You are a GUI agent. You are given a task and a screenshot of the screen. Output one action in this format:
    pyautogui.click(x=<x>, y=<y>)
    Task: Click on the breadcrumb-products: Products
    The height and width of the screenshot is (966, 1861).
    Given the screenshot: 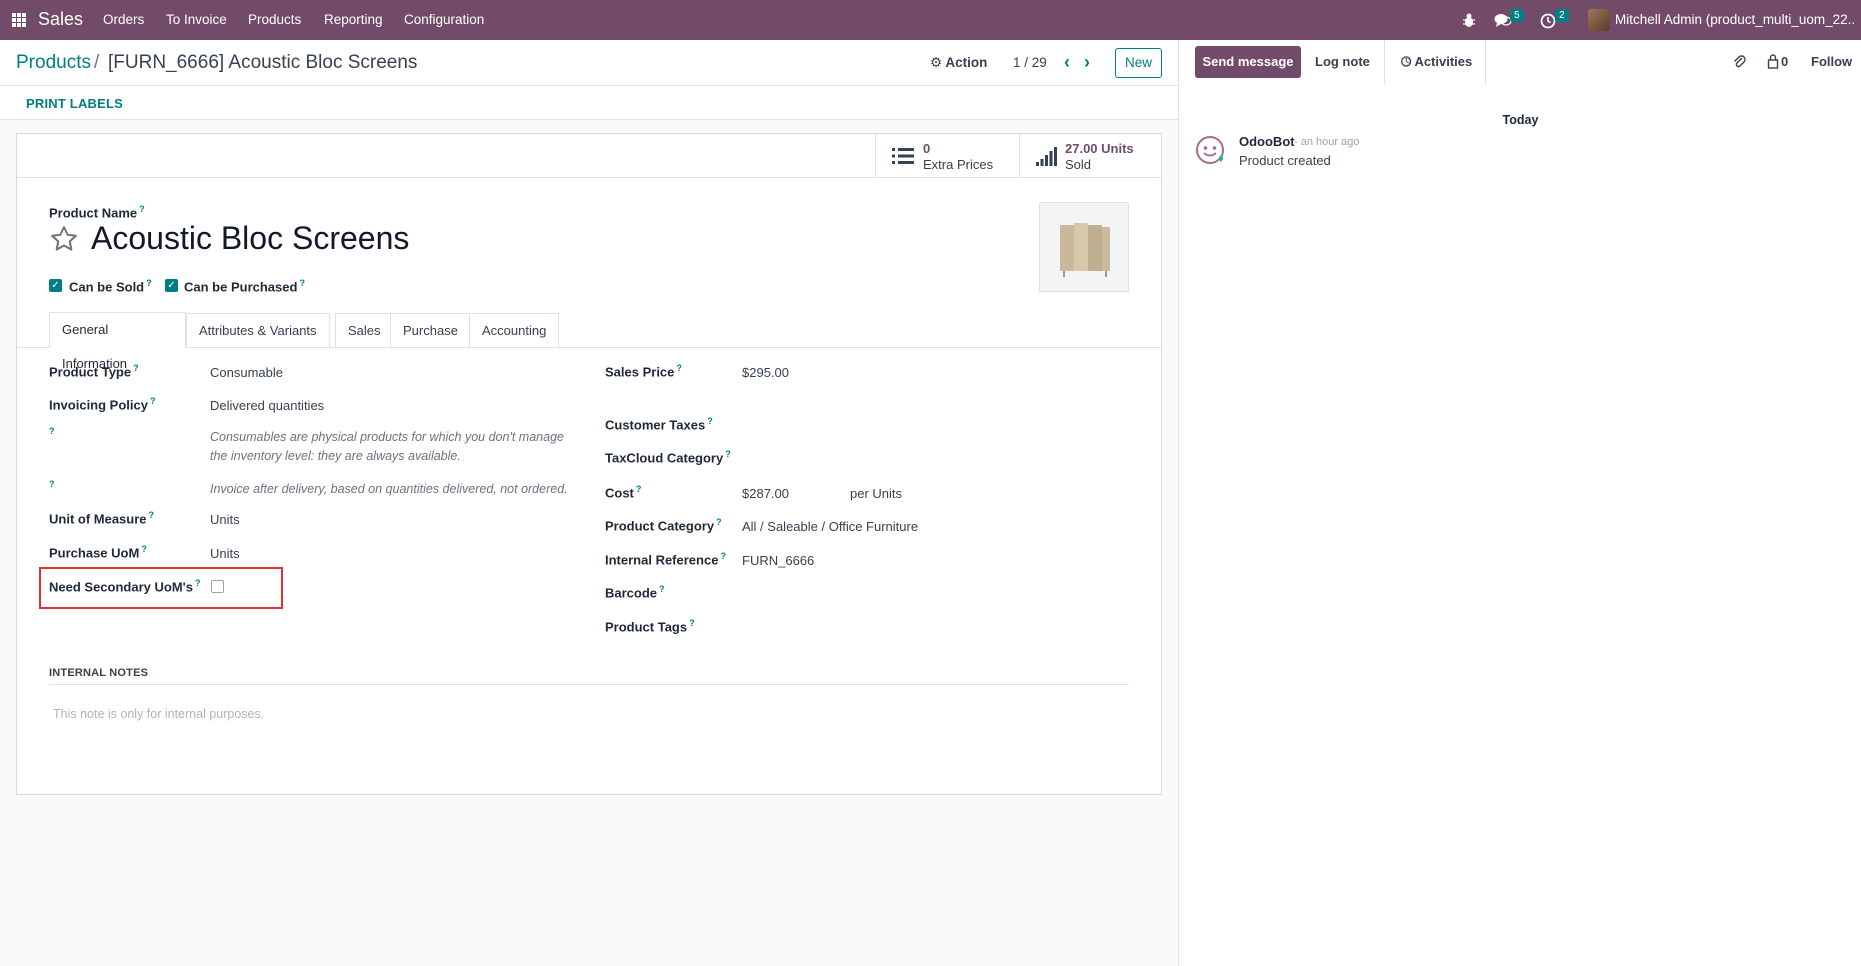 What is the action you would take?
    pyautogui.click(x=53, y=63)
    